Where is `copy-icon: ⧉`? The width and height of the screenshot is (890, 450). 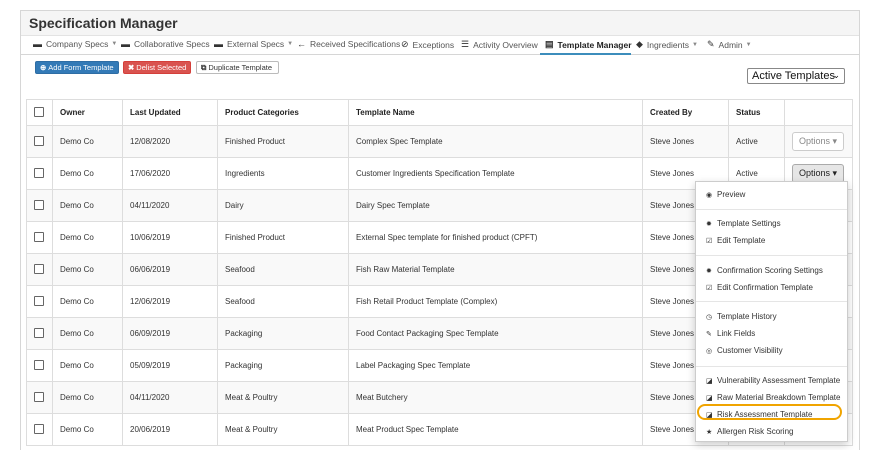
copy-icon: ⧉ is located at coordinates (204, 67).